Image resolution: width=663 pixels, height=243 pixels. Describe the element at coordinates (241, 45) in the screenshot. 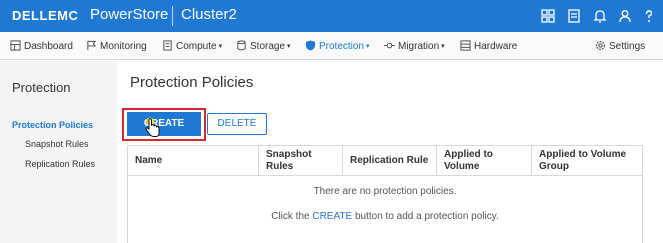

I see `storage-icon` at that location.